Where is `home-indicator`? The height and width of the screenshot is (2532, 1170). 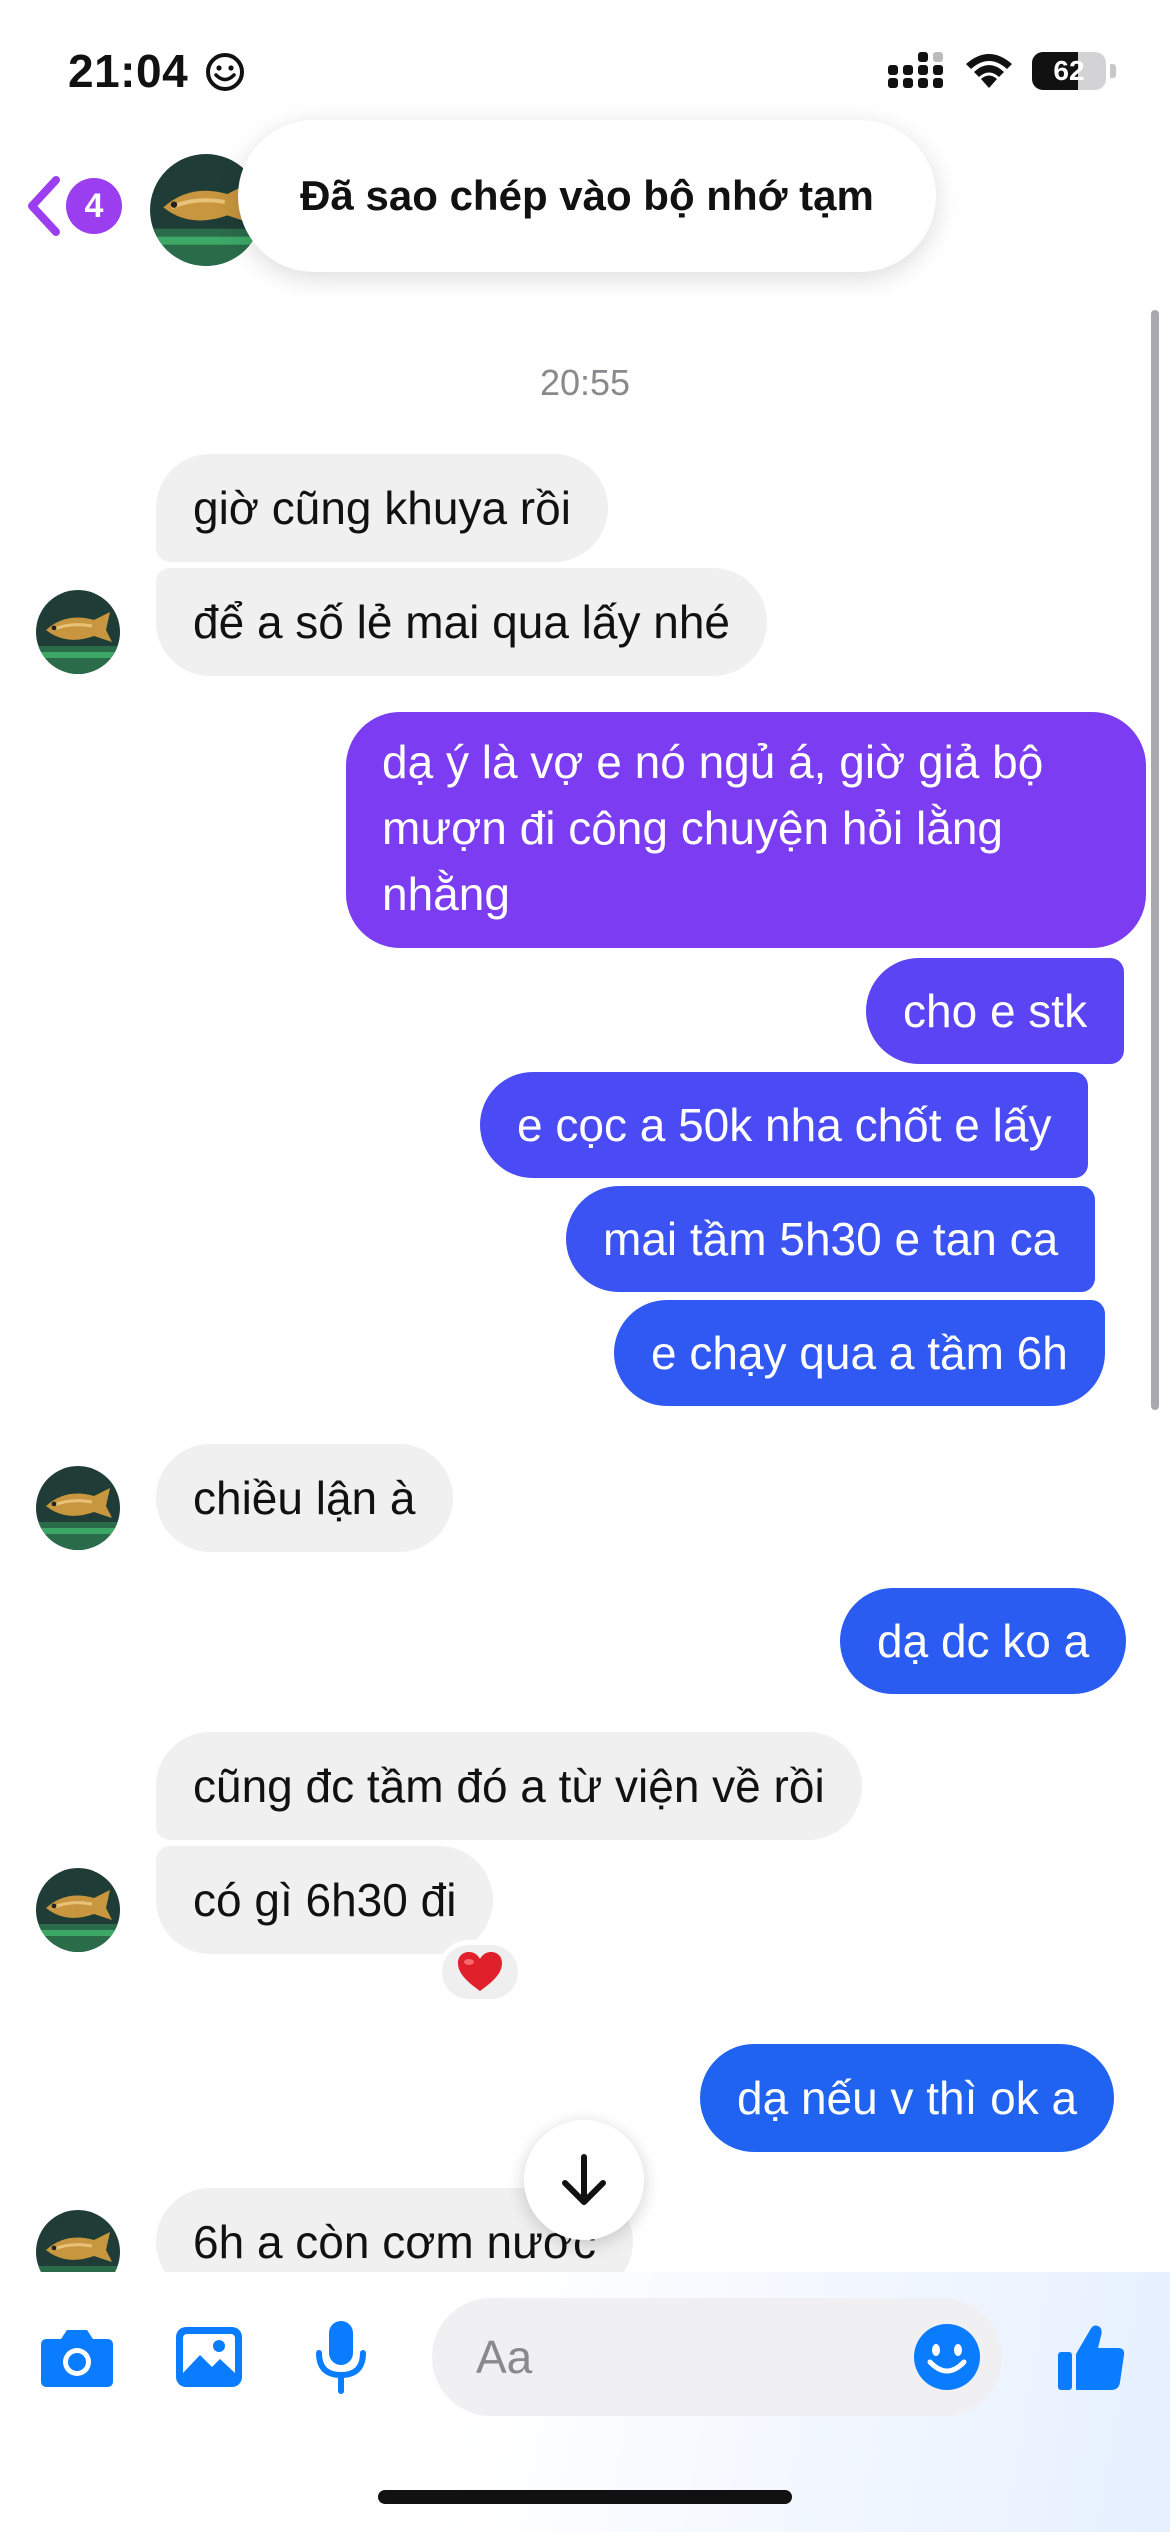
home-indicator is located at coordinates (585, 2497).